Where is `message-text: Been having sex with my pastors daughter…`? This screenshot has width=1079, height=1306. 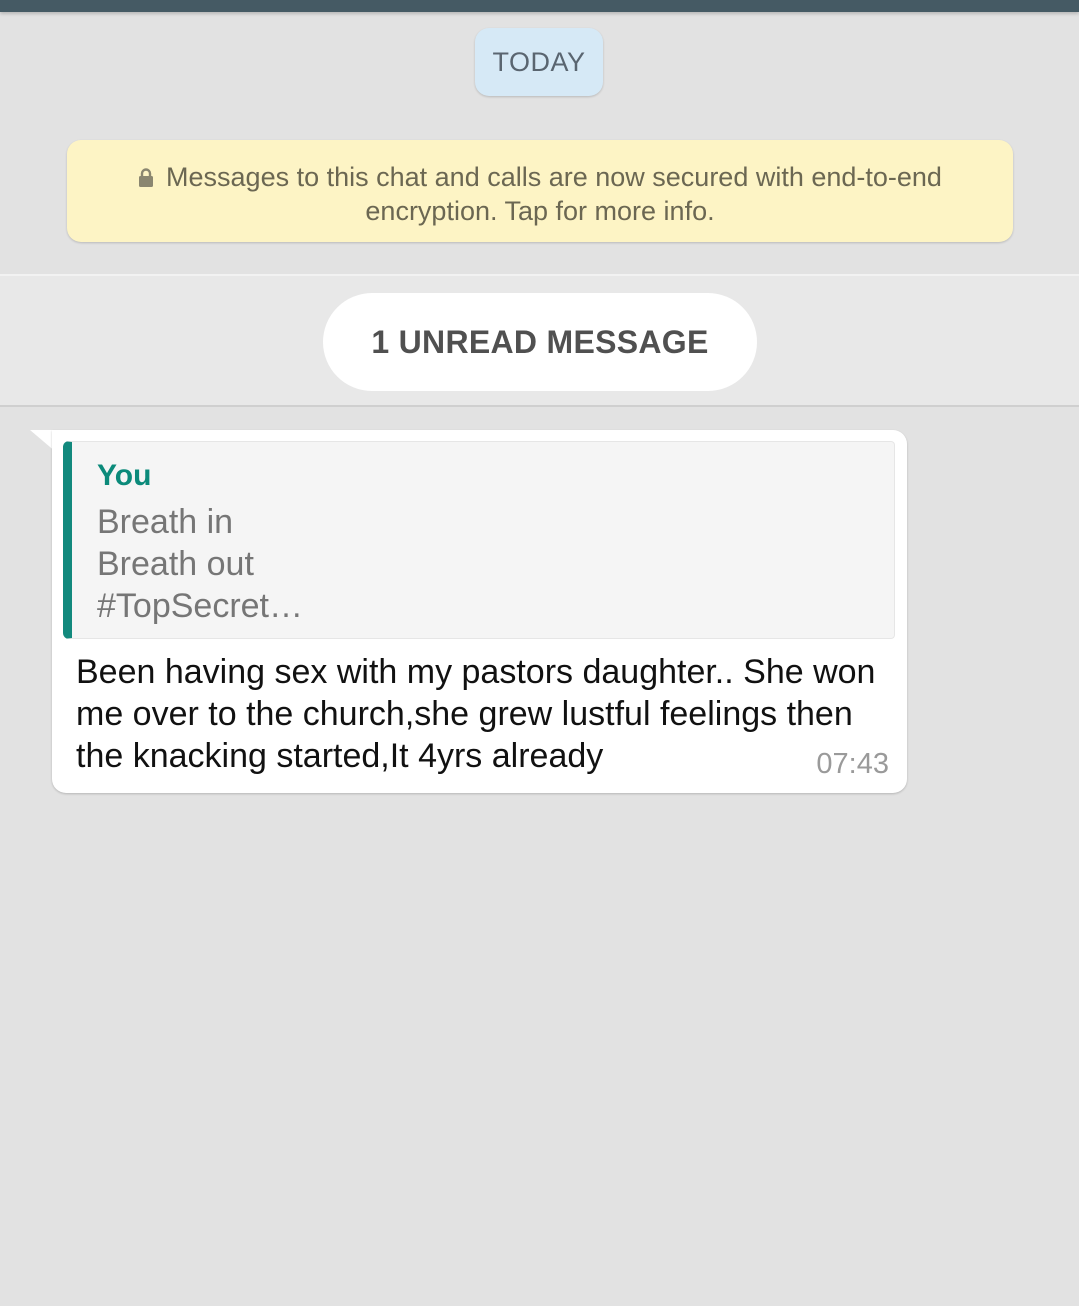 message-text: Been having sex with my pastors daughter… is located at coordinates (476, 714).